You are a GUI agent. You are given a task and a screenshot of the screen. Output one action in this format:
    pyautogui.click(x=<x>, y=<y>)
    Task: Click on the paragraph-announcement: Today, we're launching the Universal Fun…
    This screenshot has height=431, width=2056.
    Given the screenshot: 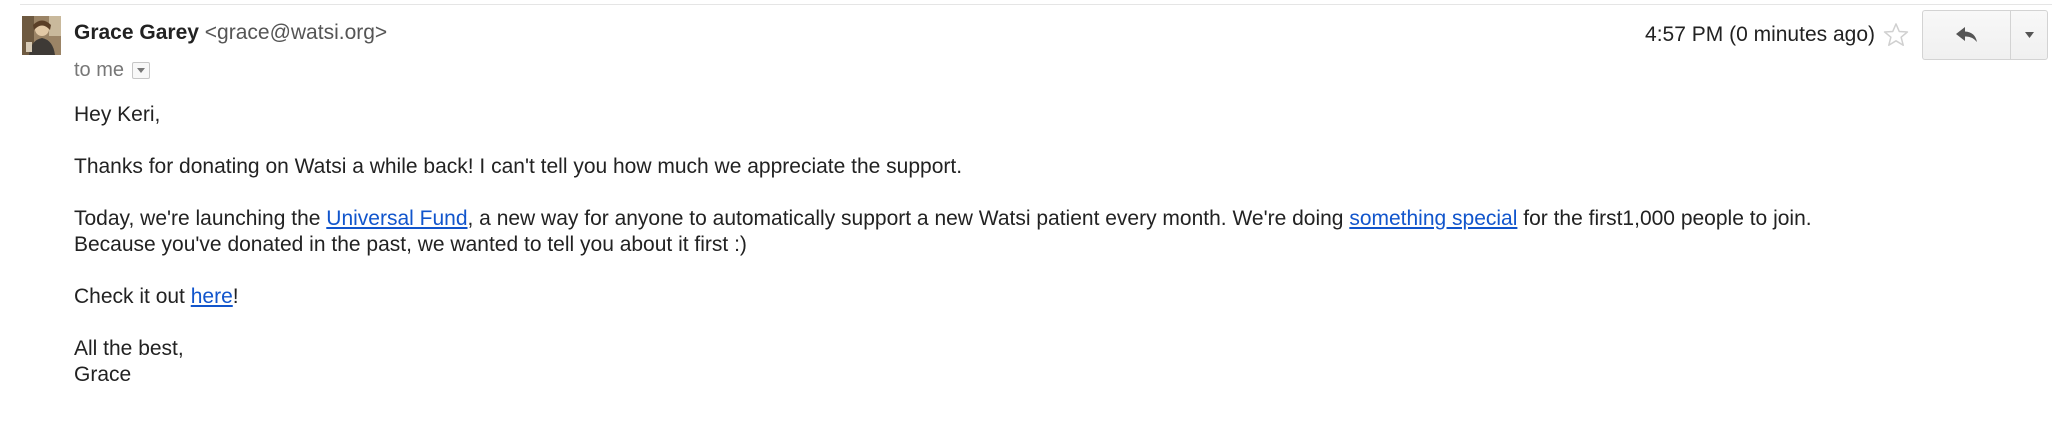 What is the action you would take?
    pyautogui.click(x=1054, y=232)
    